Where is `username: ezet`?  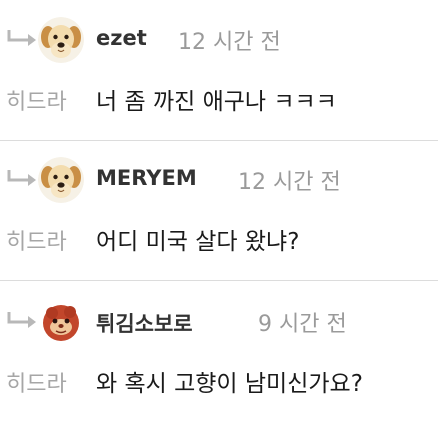 username: ezet is located at coordinates (121, 38).